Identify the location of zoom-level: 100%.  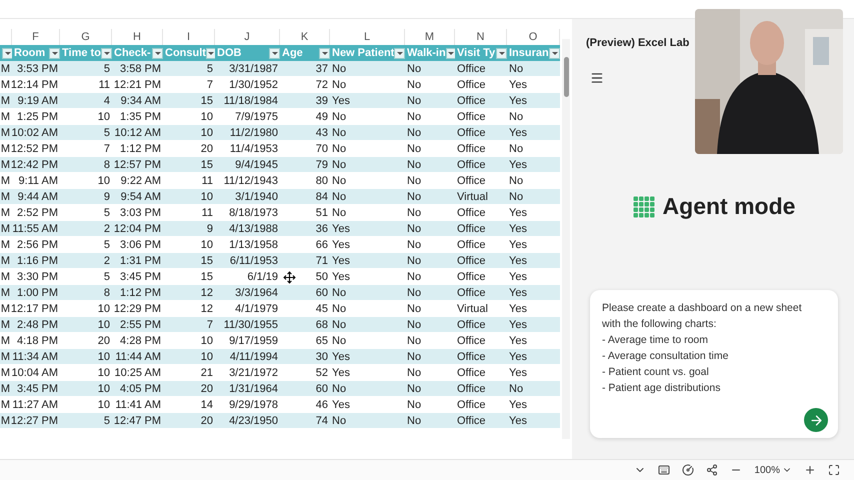
(773, 470).